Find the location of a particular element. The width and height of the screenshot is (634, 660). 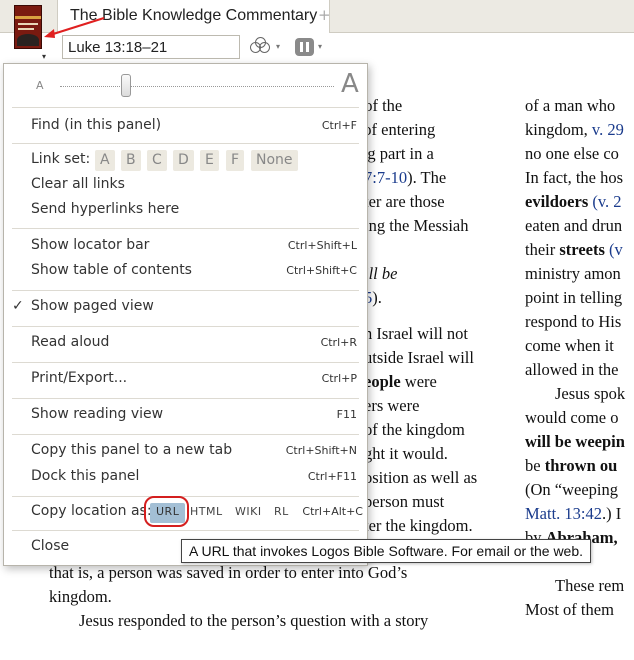

text-line: kingdom. is located at coordinates (80, 596).